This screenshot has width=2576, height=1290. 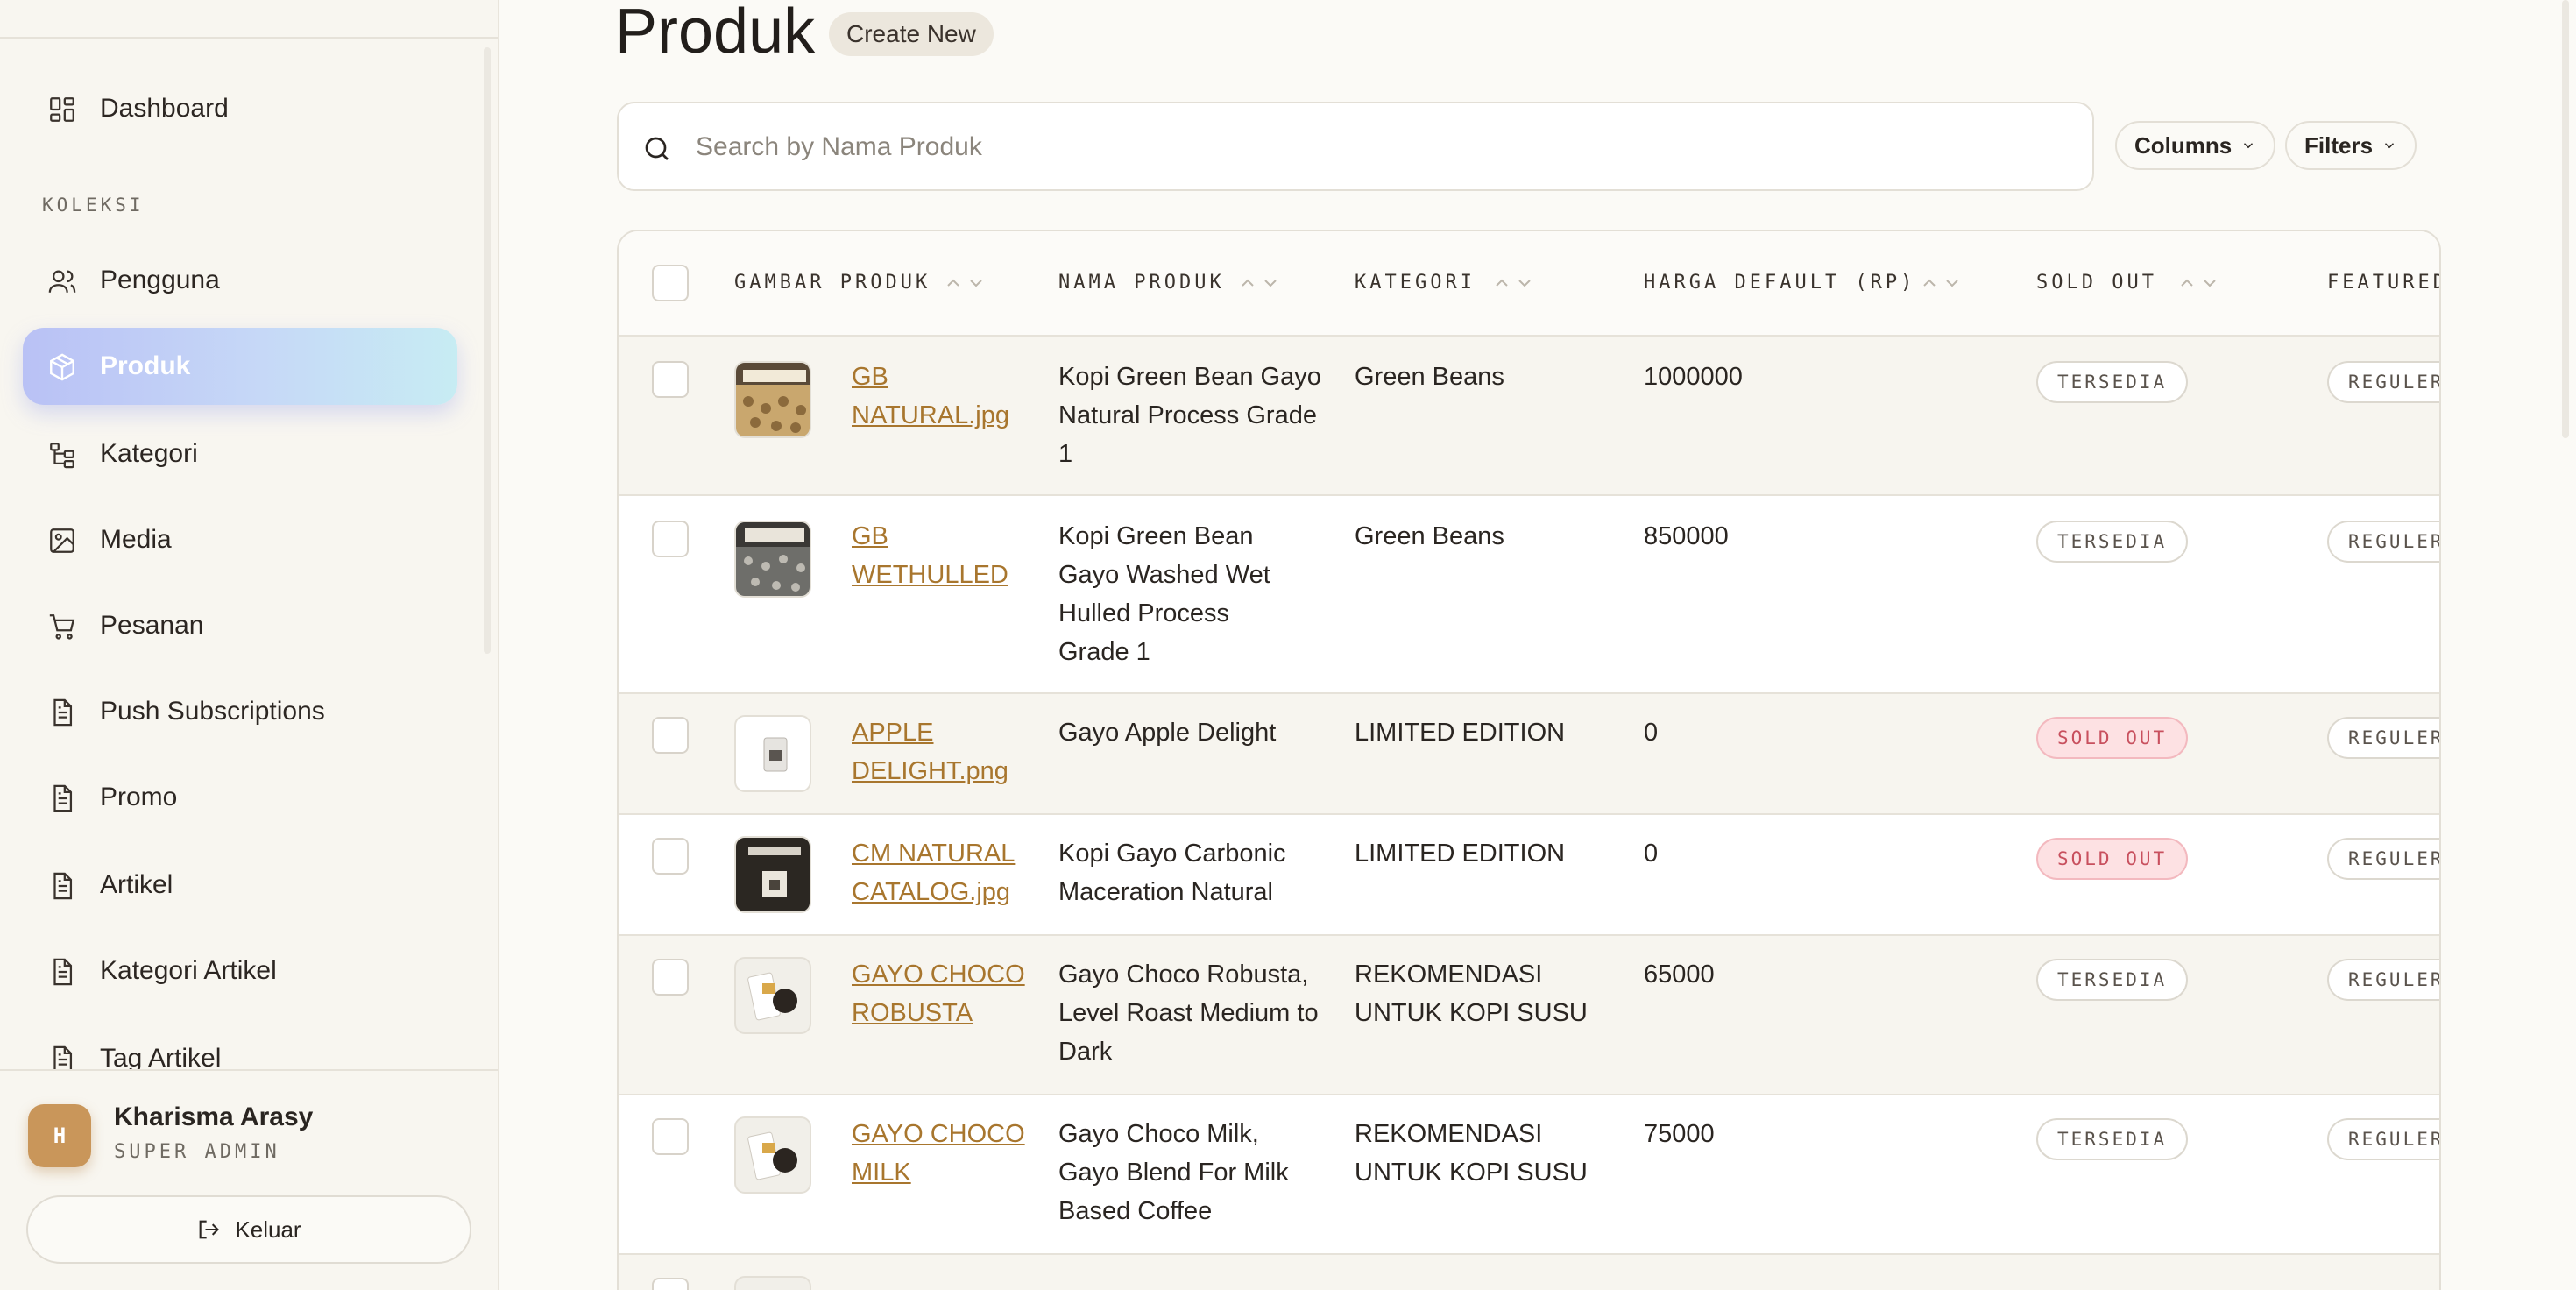 I want to click on sidebar-item-label: Kategori, so click(x=149, y=454).